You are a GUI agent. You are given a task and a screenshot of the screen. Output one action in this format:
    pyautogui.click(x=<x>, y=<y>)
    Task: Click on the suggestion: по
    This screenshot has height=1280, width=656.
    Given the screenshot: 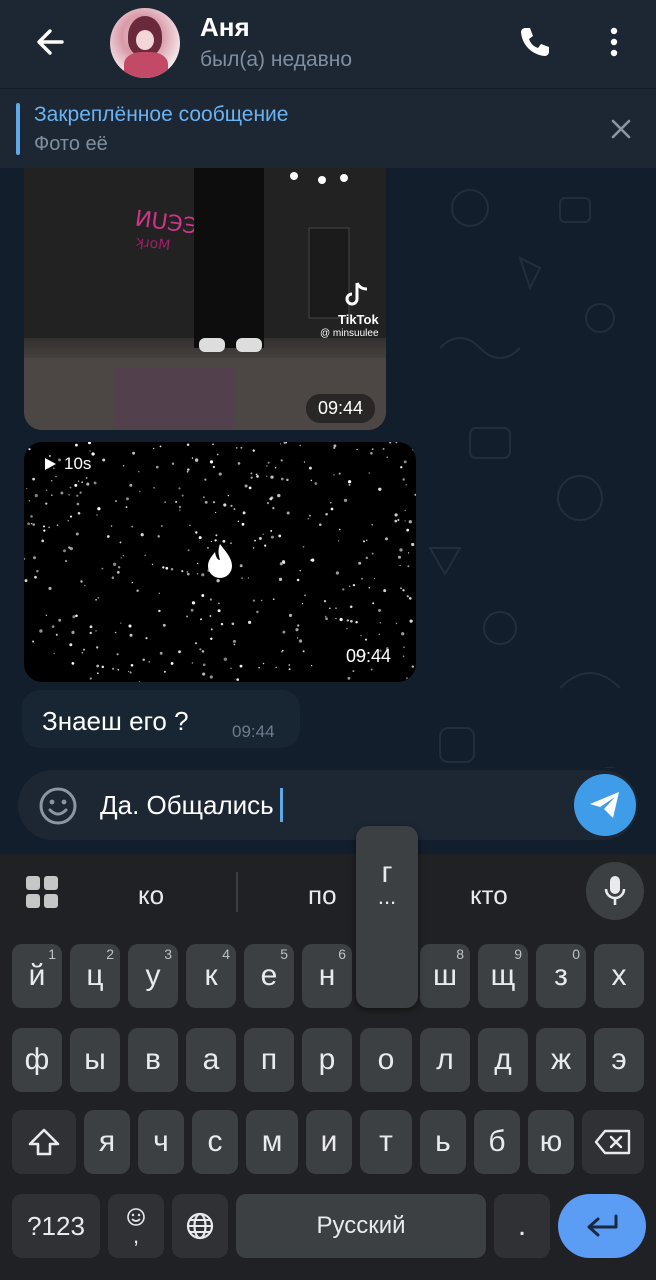 What is the action you would take?
    pyautogui.click(x=322, y=895)
    